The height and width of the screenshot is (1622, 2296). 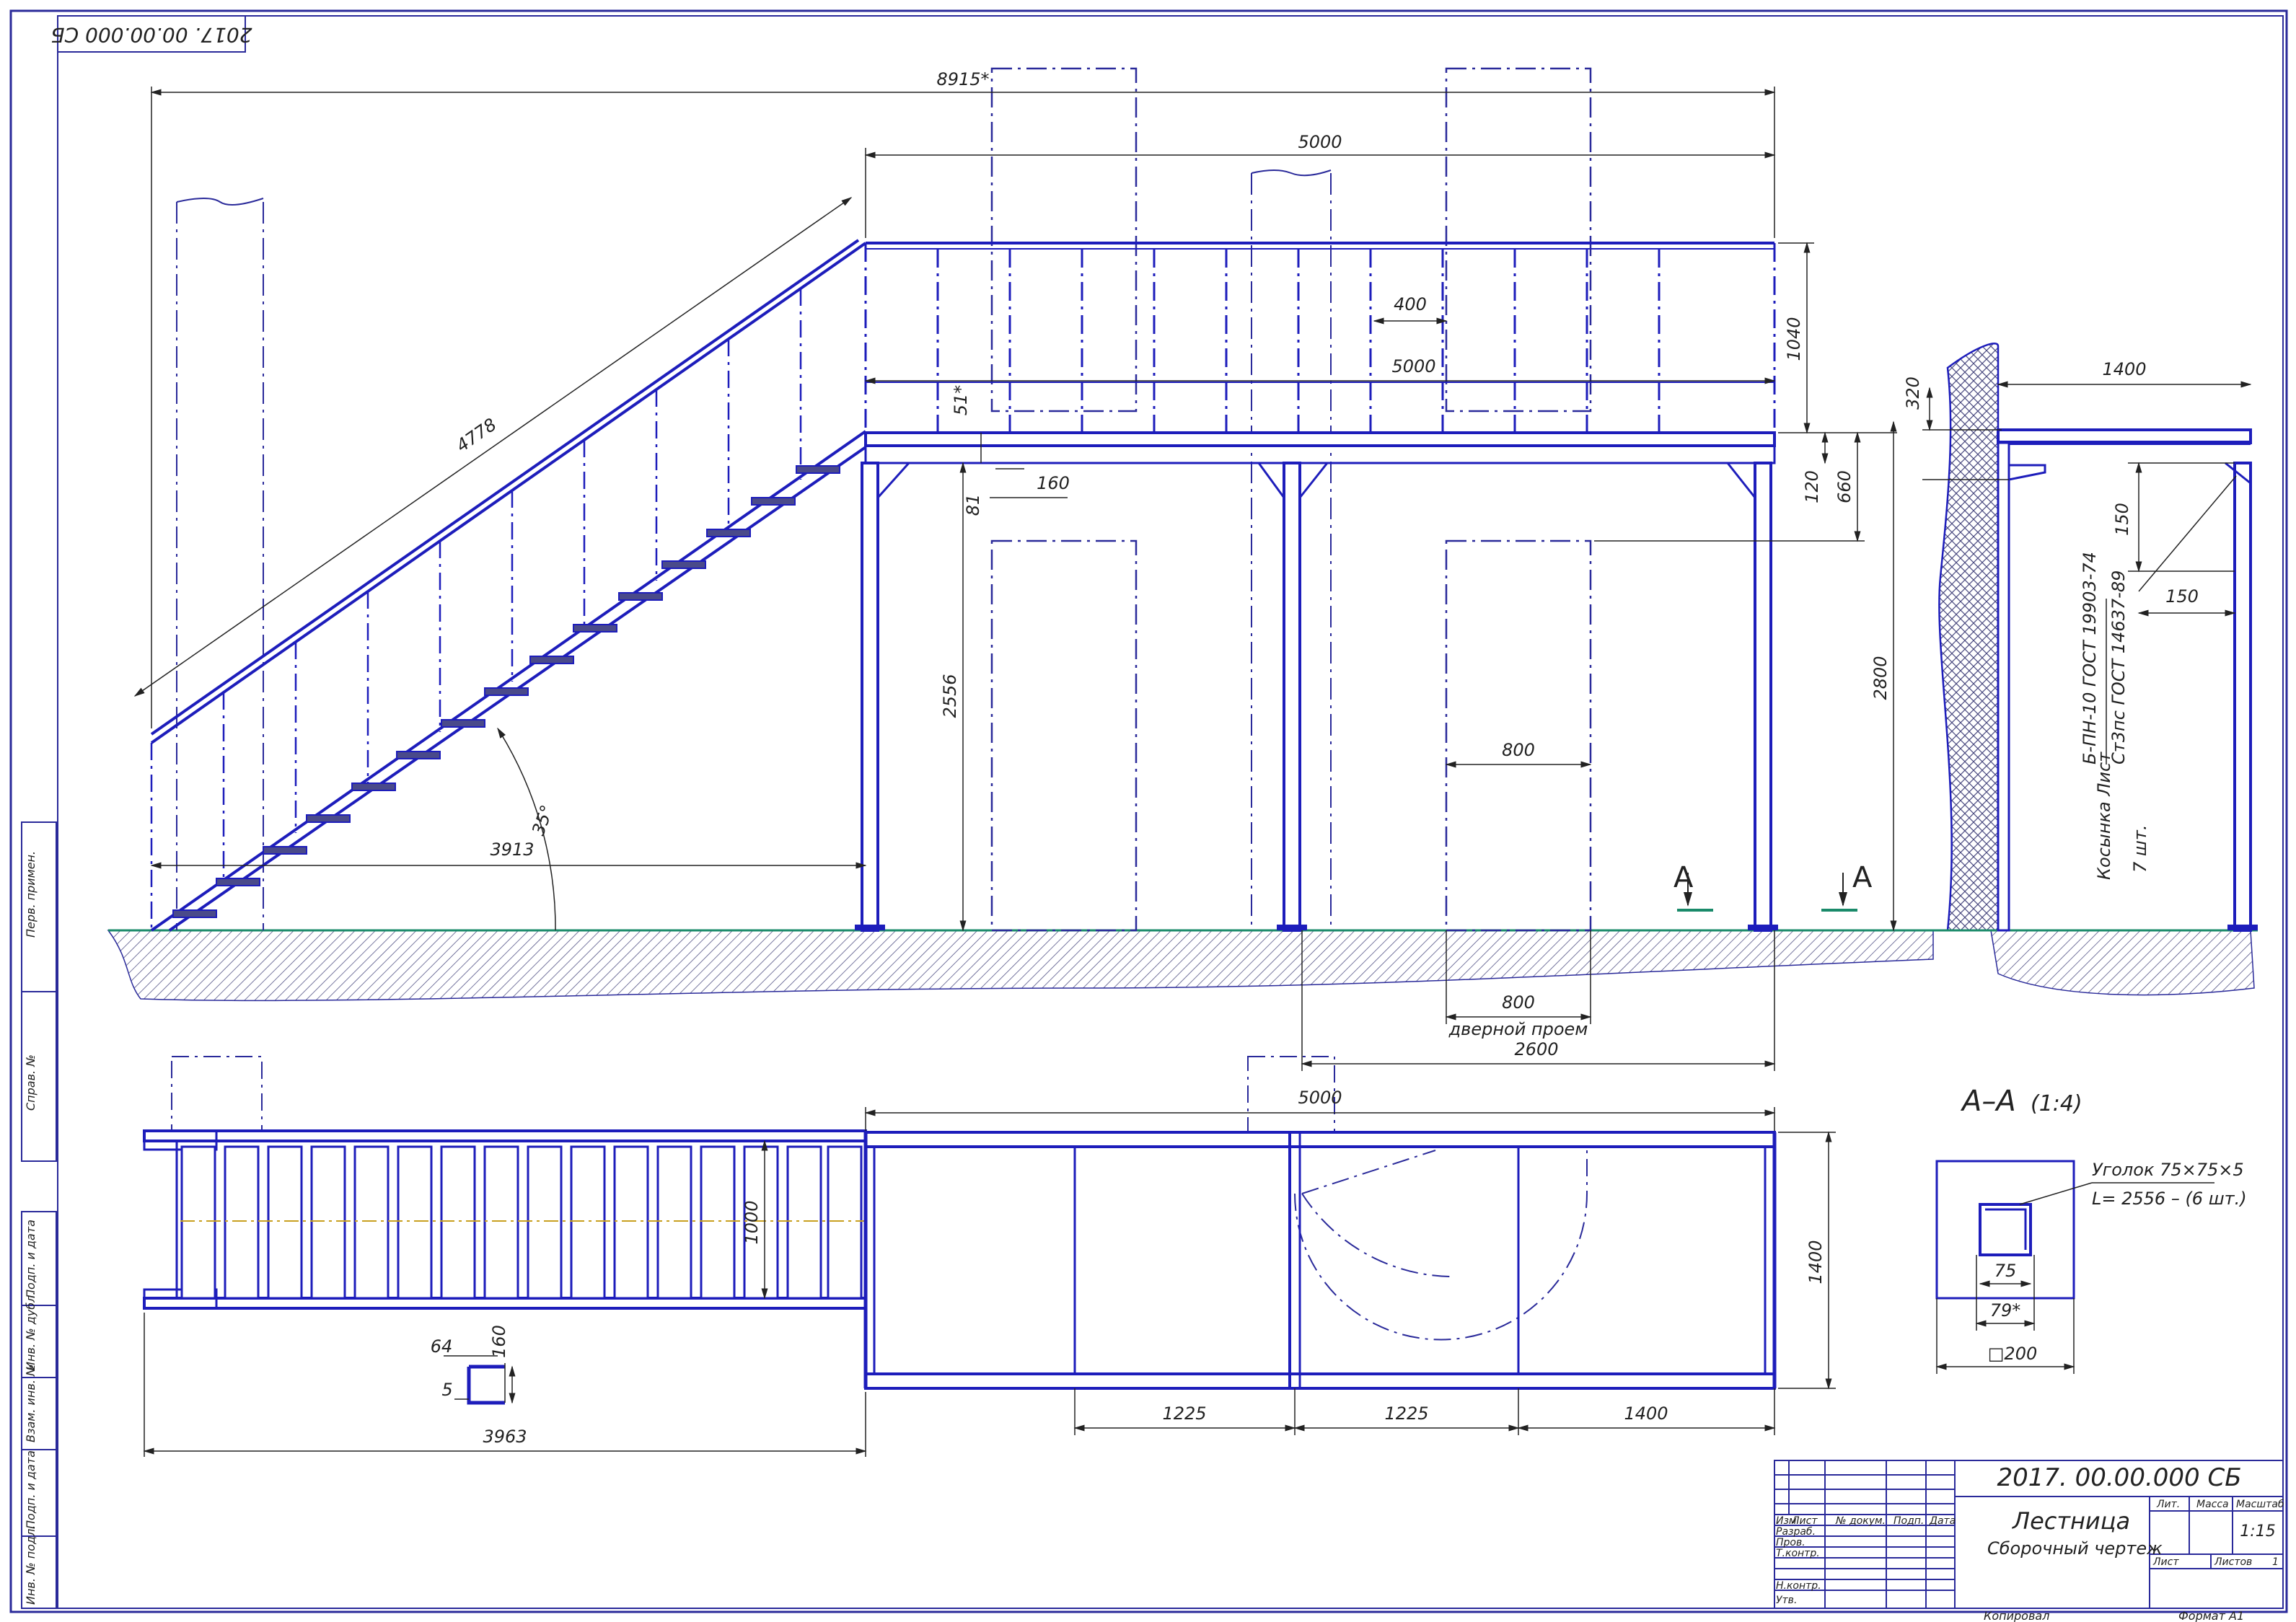 I want to click on side-note-1: Косынка Лист, so click(x=2104, y=816).